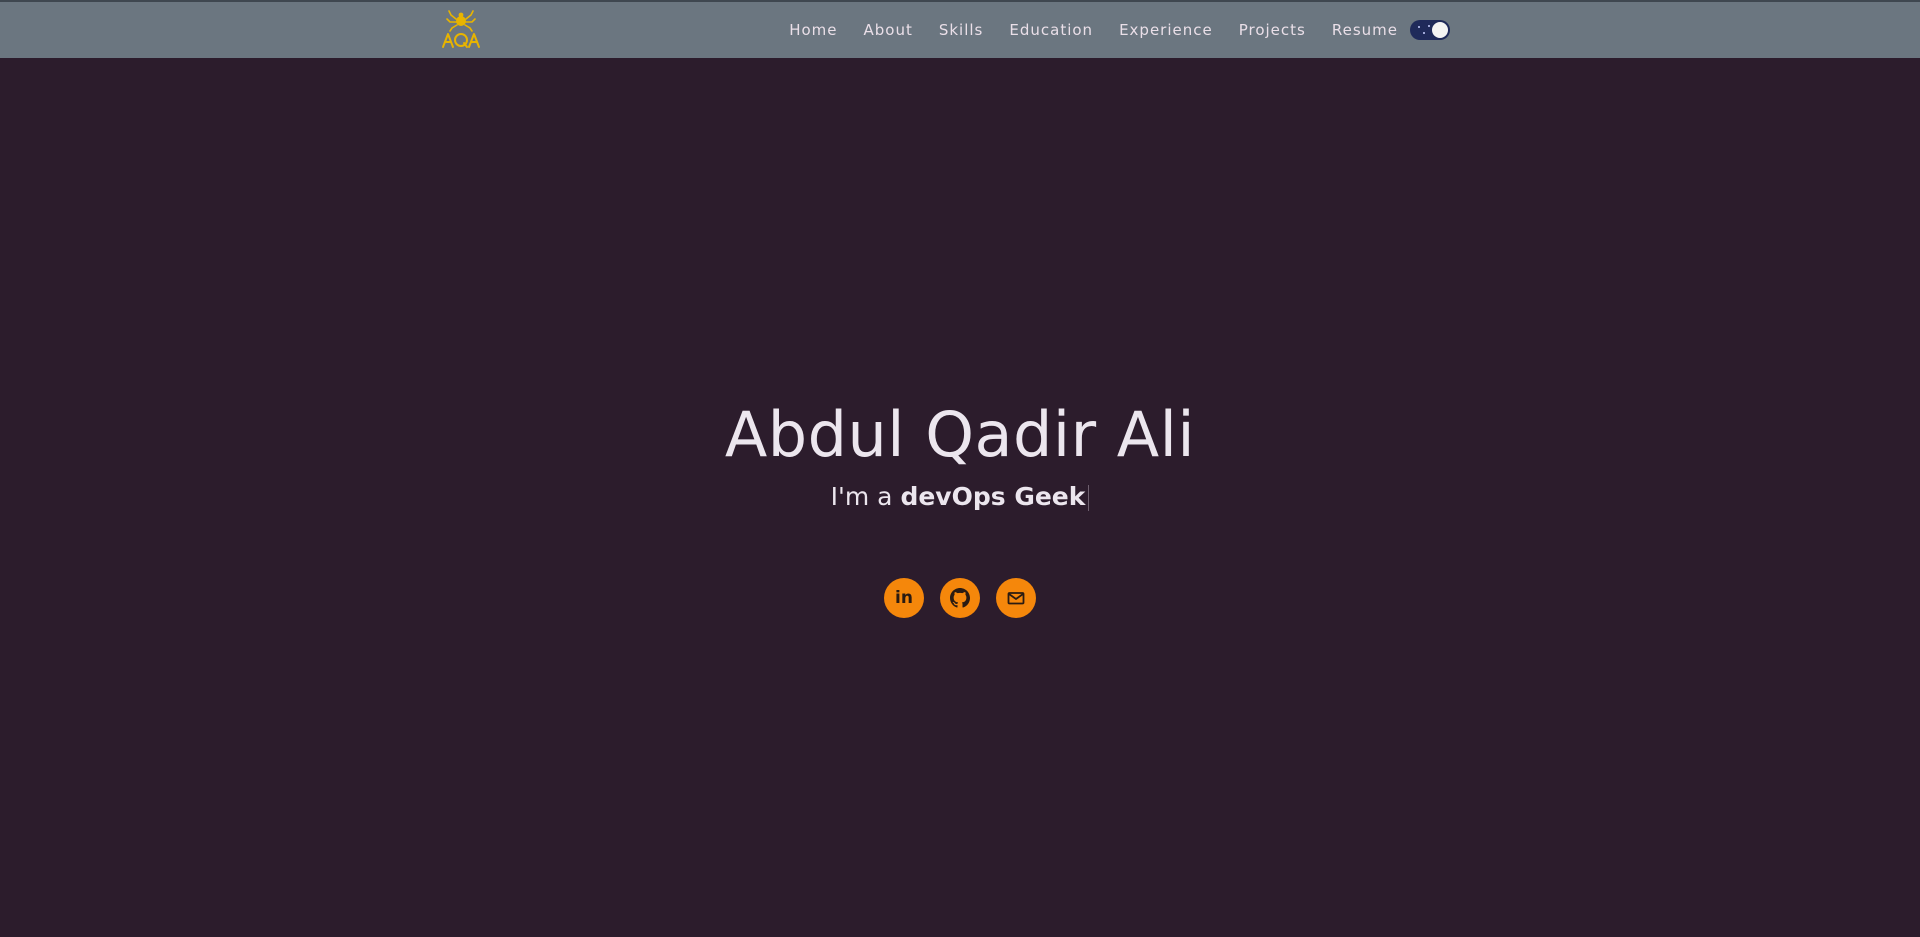 The image size is (1920, 937). What do you see at coordinates (461, 30) in the screenshot?
I see `aqa-logo-icon` at bounding box center [461, 30].